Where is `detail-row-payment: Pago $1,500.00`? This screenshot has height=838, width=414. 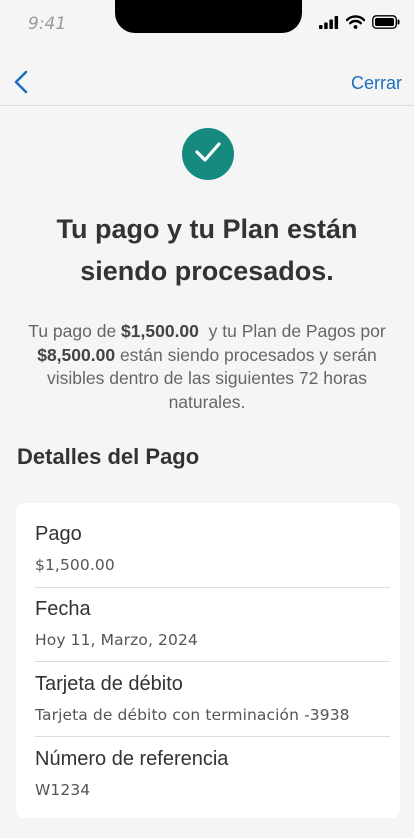
detail-row-payment: Pago $1,500.00 is located at coordinates (220, 547).